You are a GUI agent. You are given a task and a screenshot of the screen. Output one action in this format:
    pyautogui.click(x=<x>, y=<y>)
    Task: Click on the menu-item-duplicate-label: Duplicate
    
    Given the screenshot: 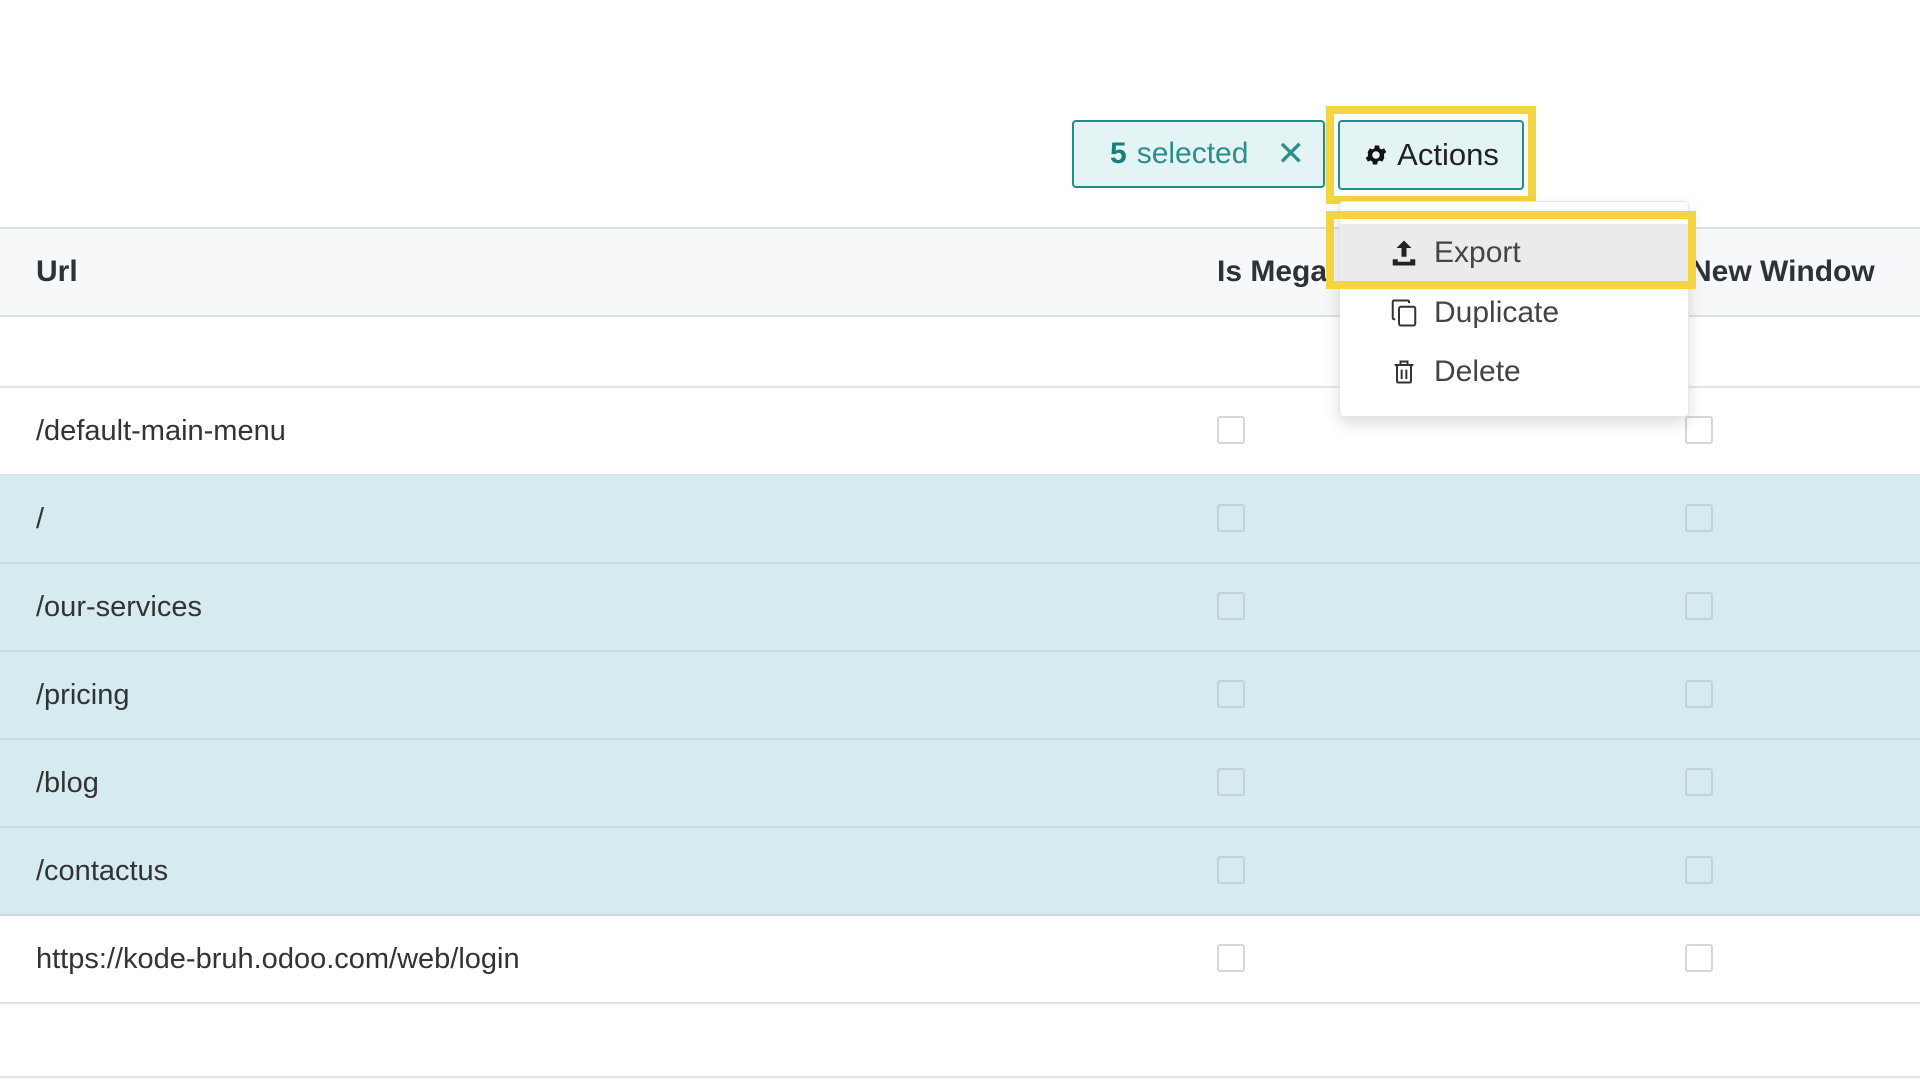 What is the action you would take?
    pyautogui.click(x=1497, y=312)
    